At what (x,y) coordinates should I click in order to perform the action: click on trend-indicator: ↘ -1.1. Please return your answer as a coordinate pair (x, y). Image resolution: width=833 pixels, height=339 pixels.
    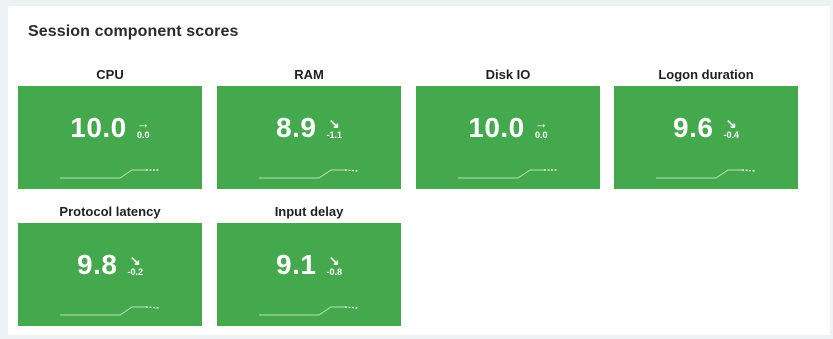
    Looking at the image, I should click on (334, 128).